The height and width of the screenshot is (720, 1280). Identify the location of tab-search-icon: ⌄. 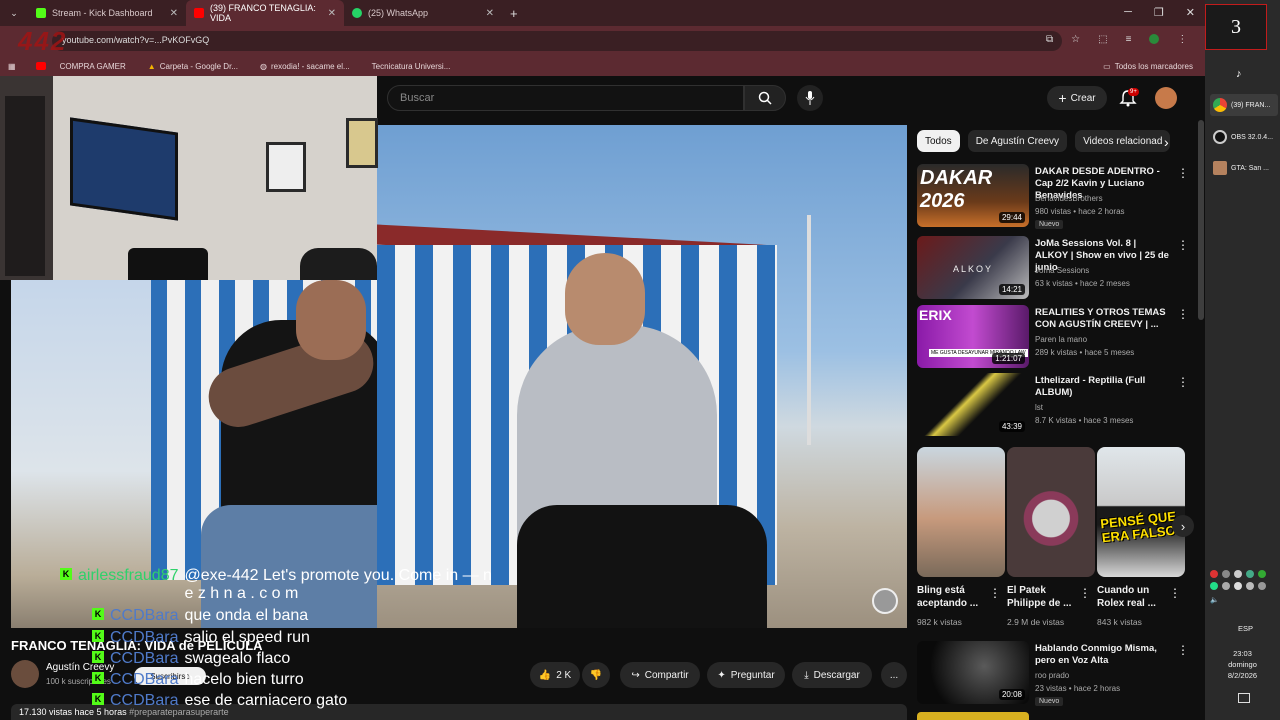
(14, 13).